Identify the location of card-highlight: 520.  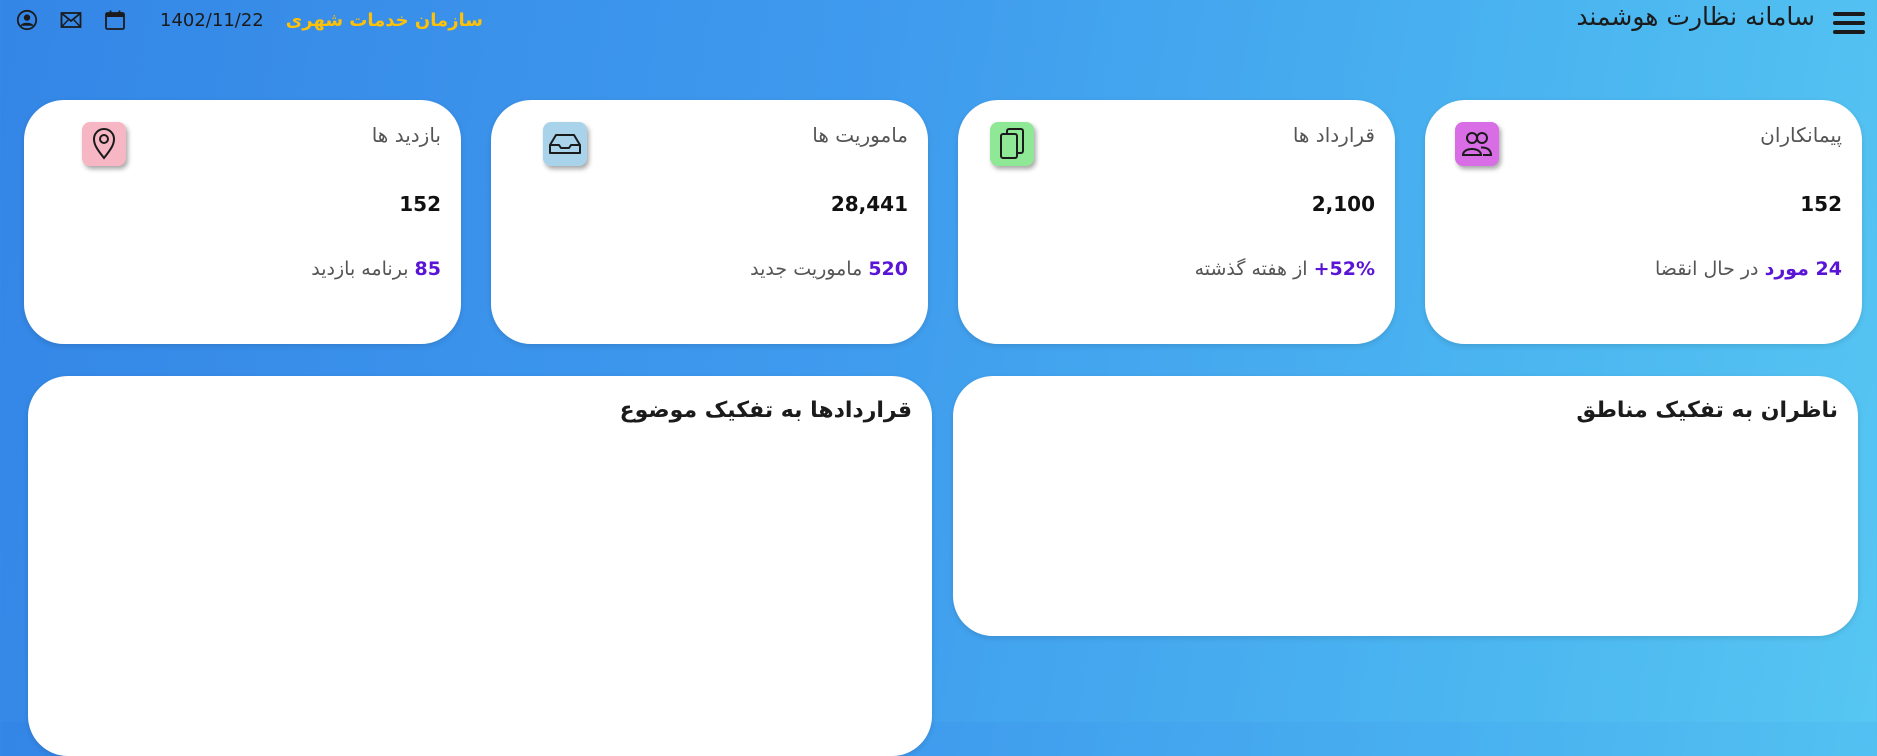
(888, 269).